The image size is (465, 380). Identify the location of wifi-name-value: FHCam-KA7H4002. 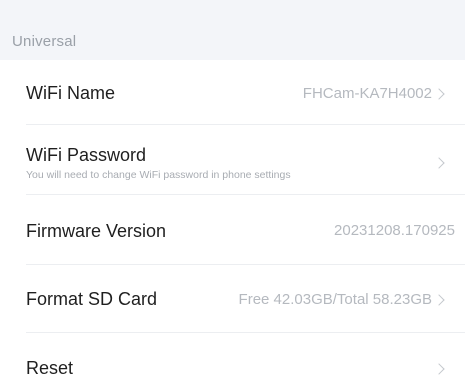
(367, 93).